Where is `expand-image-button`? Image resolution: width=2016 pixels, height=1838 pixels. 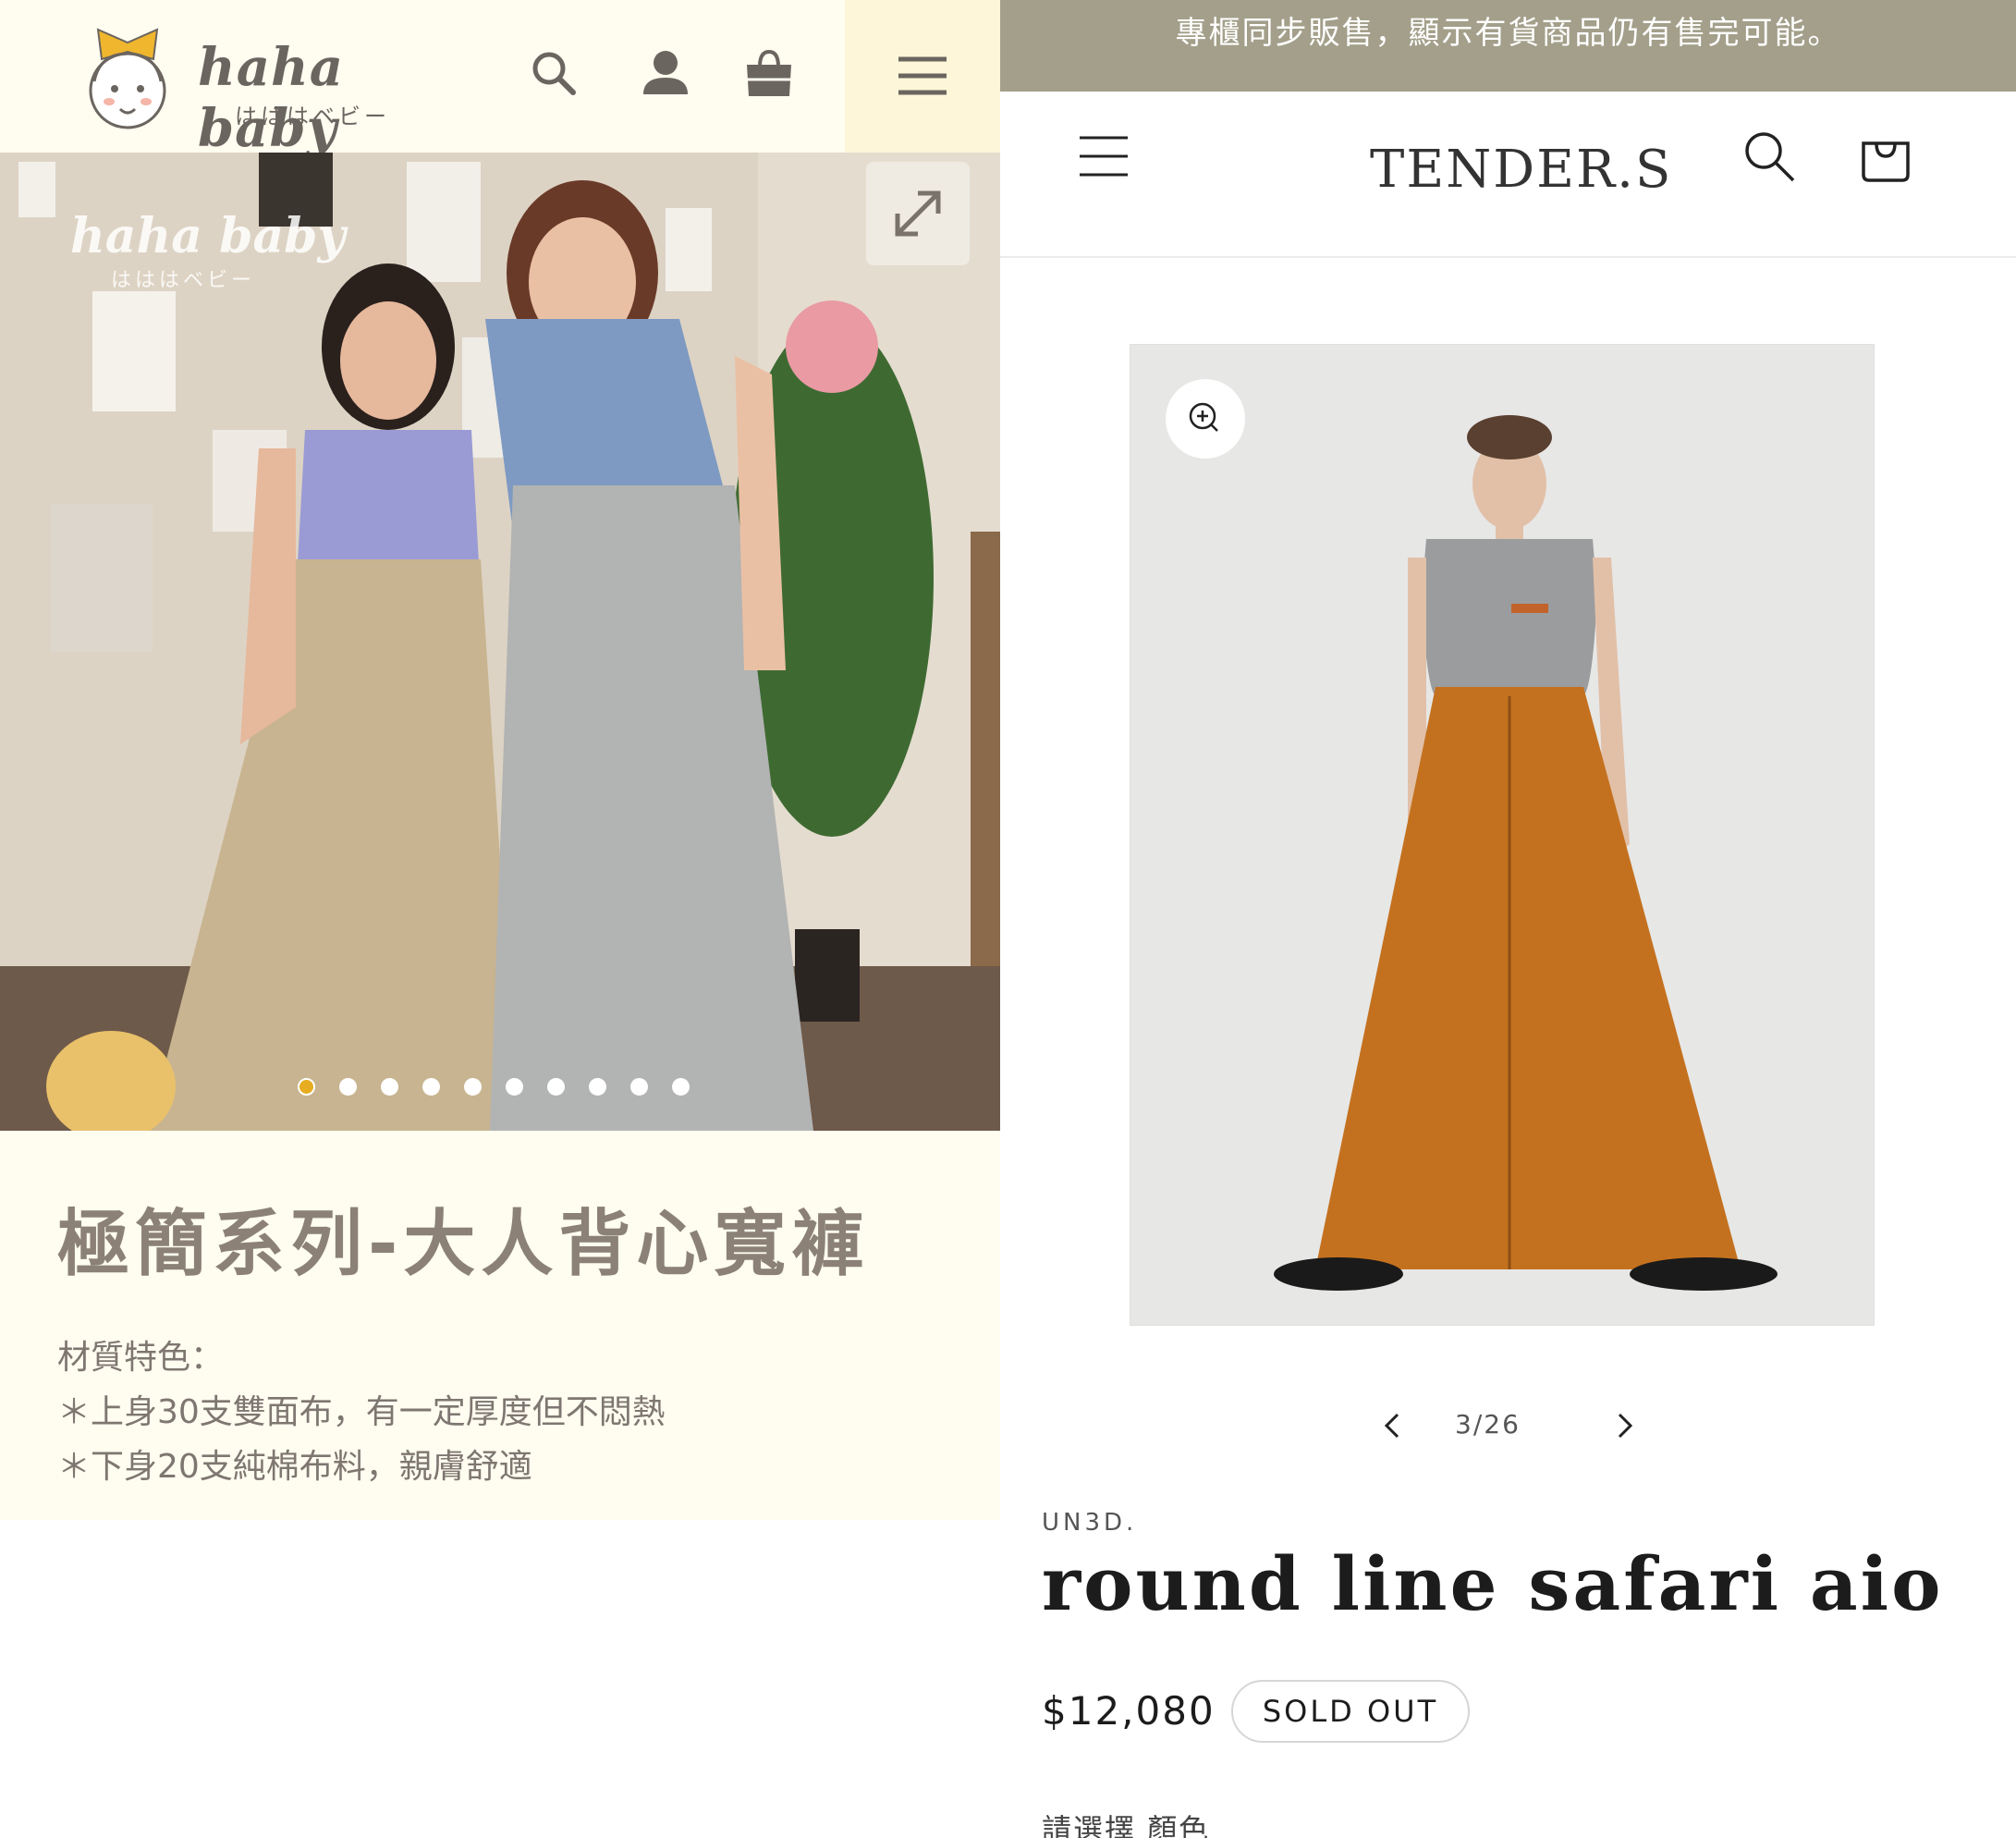 expand-image-button is located at coordinates (918, 213).